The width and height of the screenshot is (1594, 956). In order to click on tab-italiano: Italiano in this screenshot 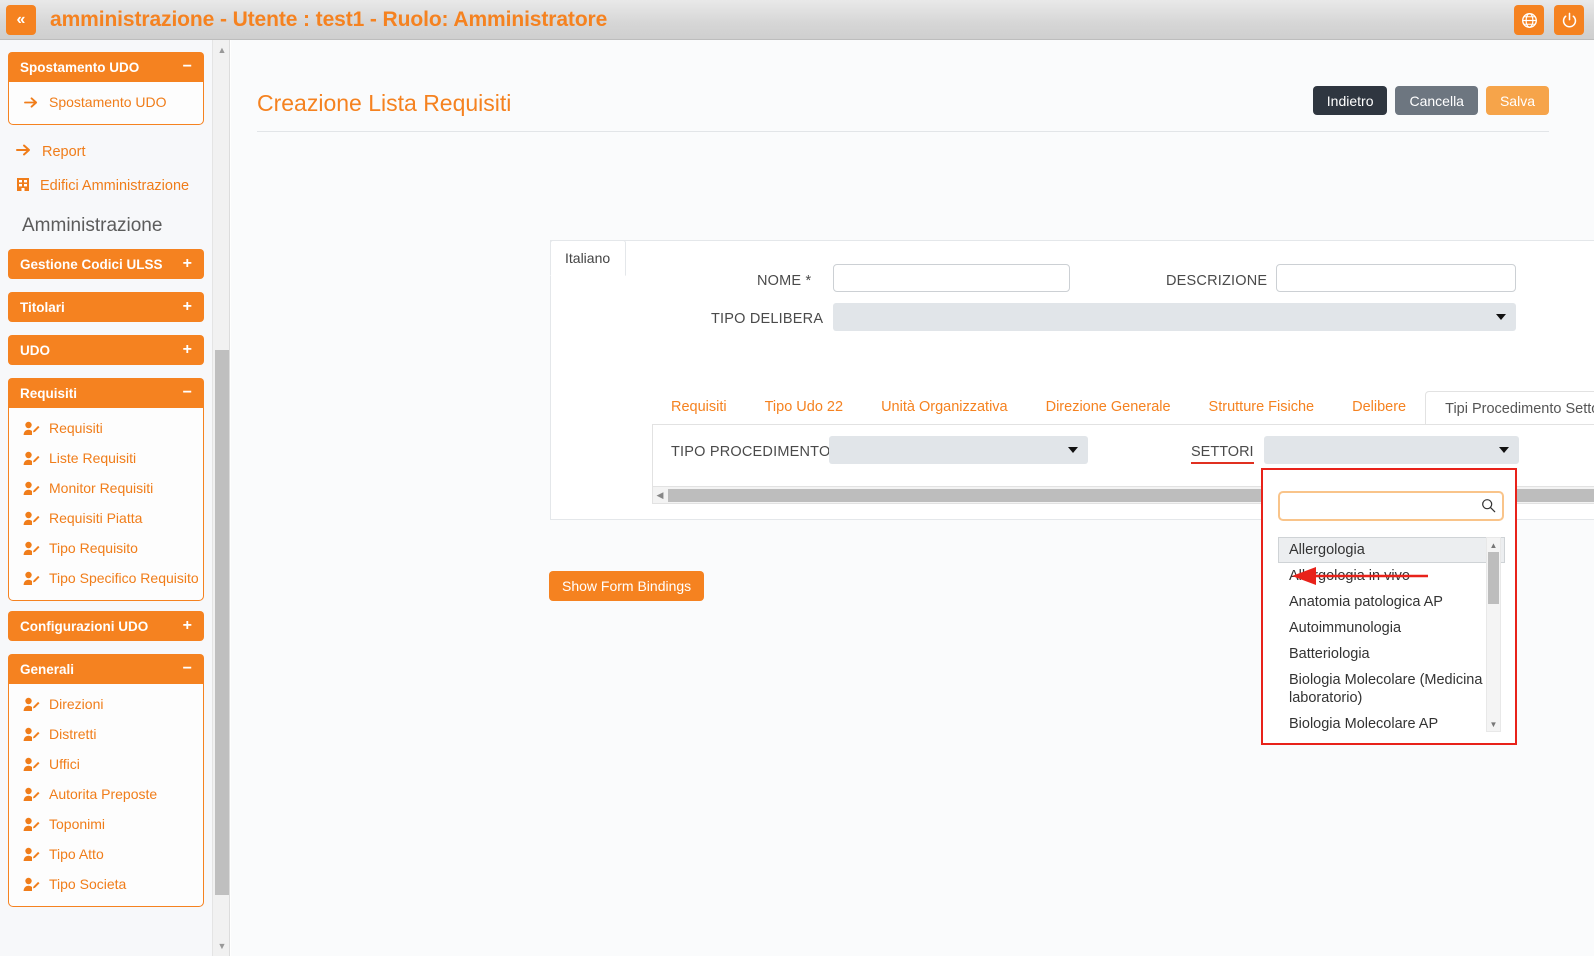, I will do `click(588, 258)`.